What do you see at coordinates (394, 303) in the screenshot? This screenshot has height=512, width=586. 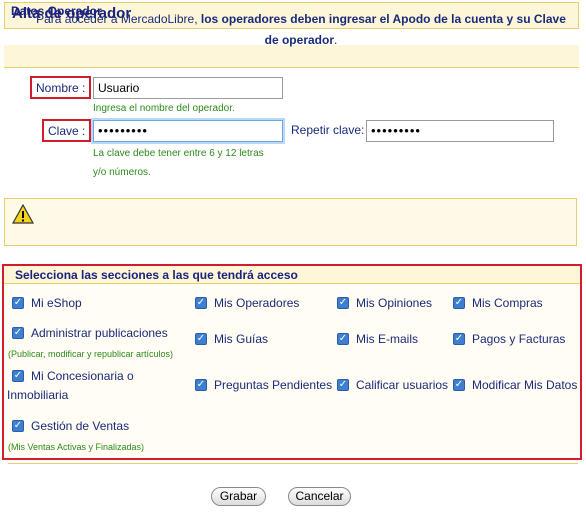 I see `perm-label-mis-opiniones: Mis Opiniones` at bounding box center [394, 303].